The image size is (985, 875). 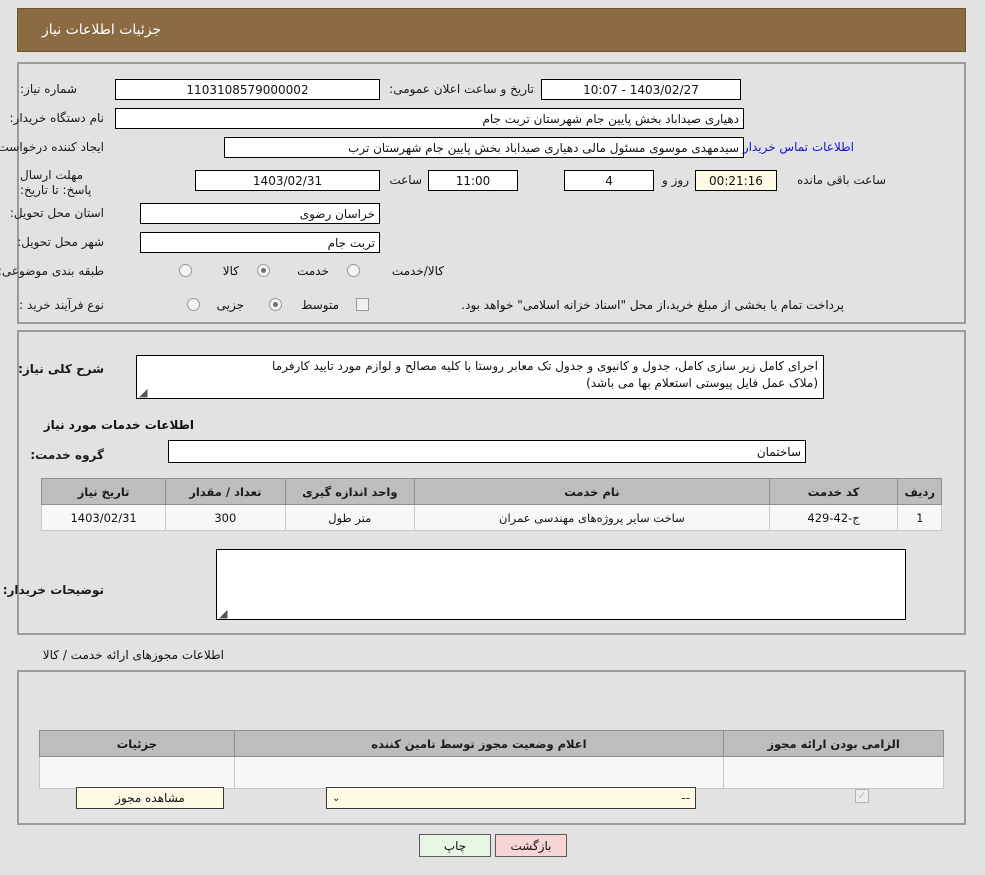 I want to click on th-row-number: ردیف, so click(x=920, y=491).